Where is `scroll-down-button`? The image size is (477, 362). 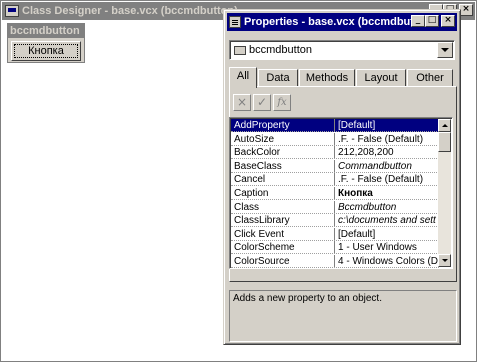 scroll-down-button is located at coordinates (444, 260).